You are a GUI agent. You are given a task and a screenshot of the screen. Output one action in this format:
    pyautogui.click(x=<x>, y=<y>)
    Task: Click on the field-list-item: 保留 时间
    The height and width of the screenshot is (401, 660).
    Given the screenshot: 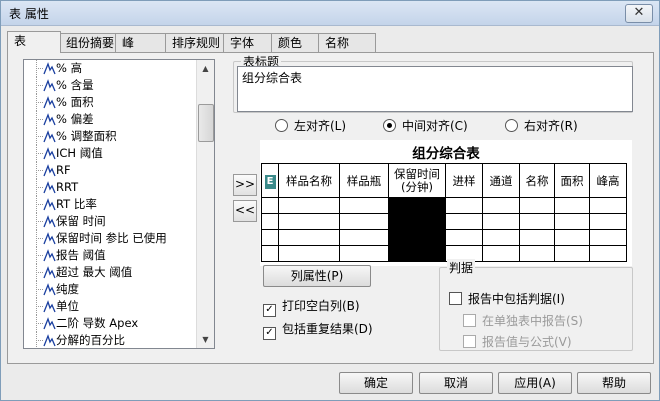 What is the action you would take?
    pyautogui.click(x=110, y=221)
    